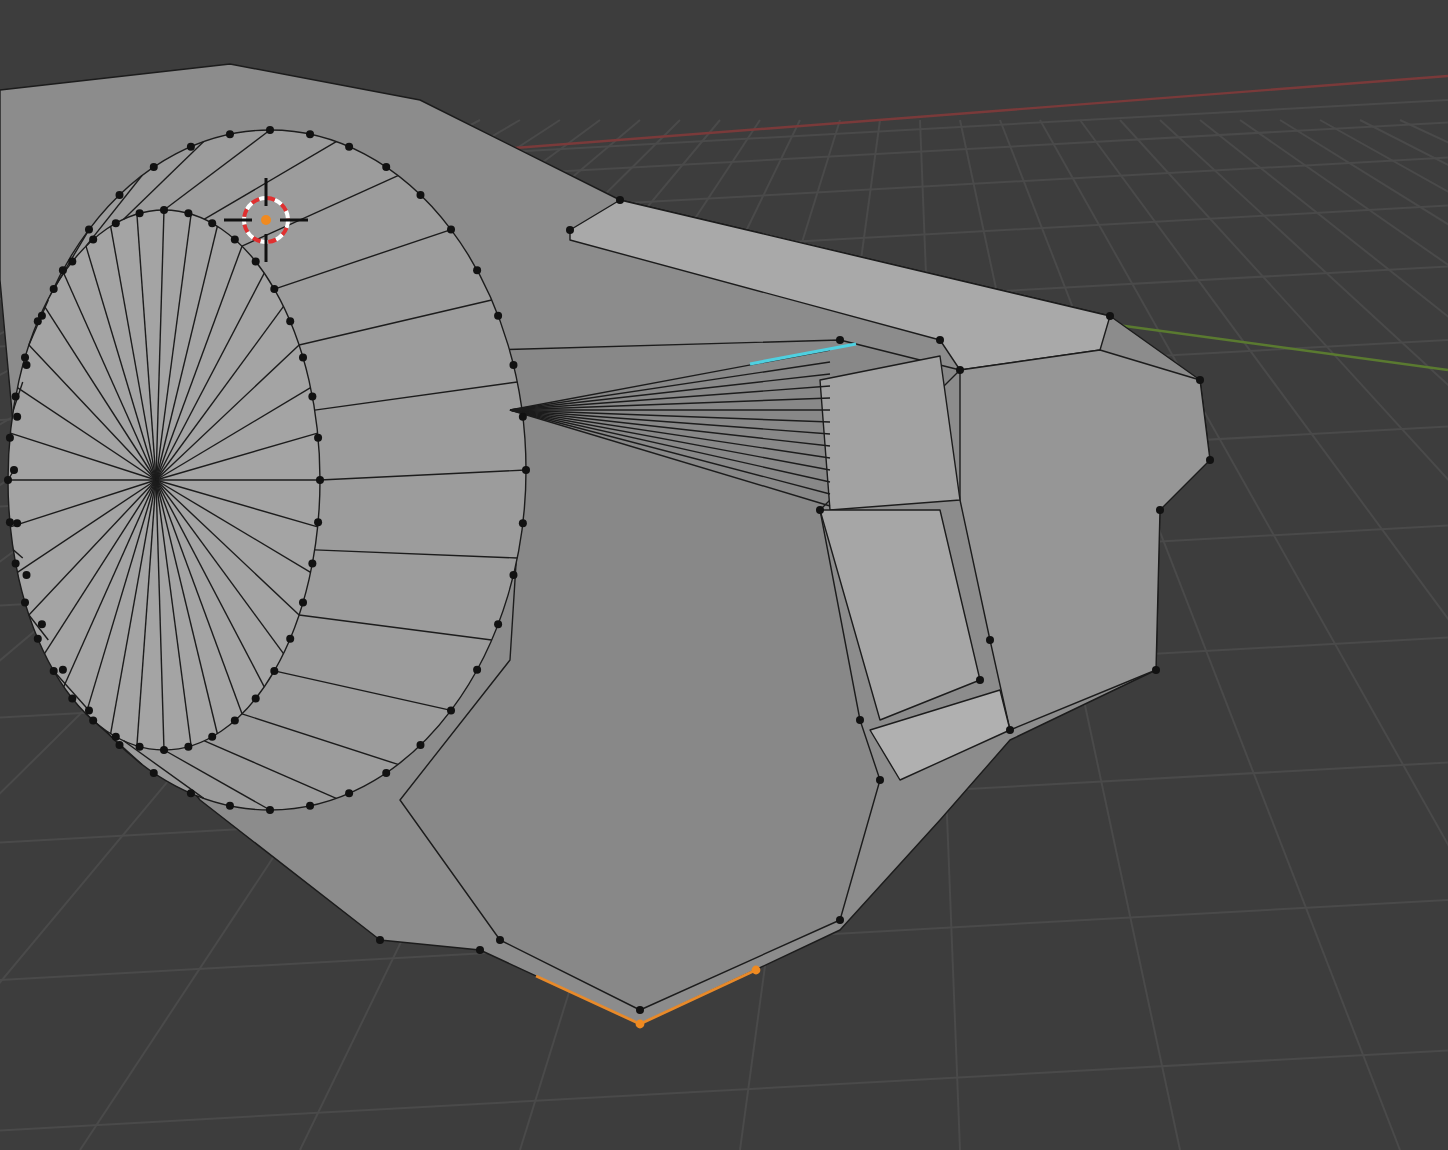  Describe the element at coordinates (266, 220) in the screenshot. I see `3d-cursor-icon` at that location.